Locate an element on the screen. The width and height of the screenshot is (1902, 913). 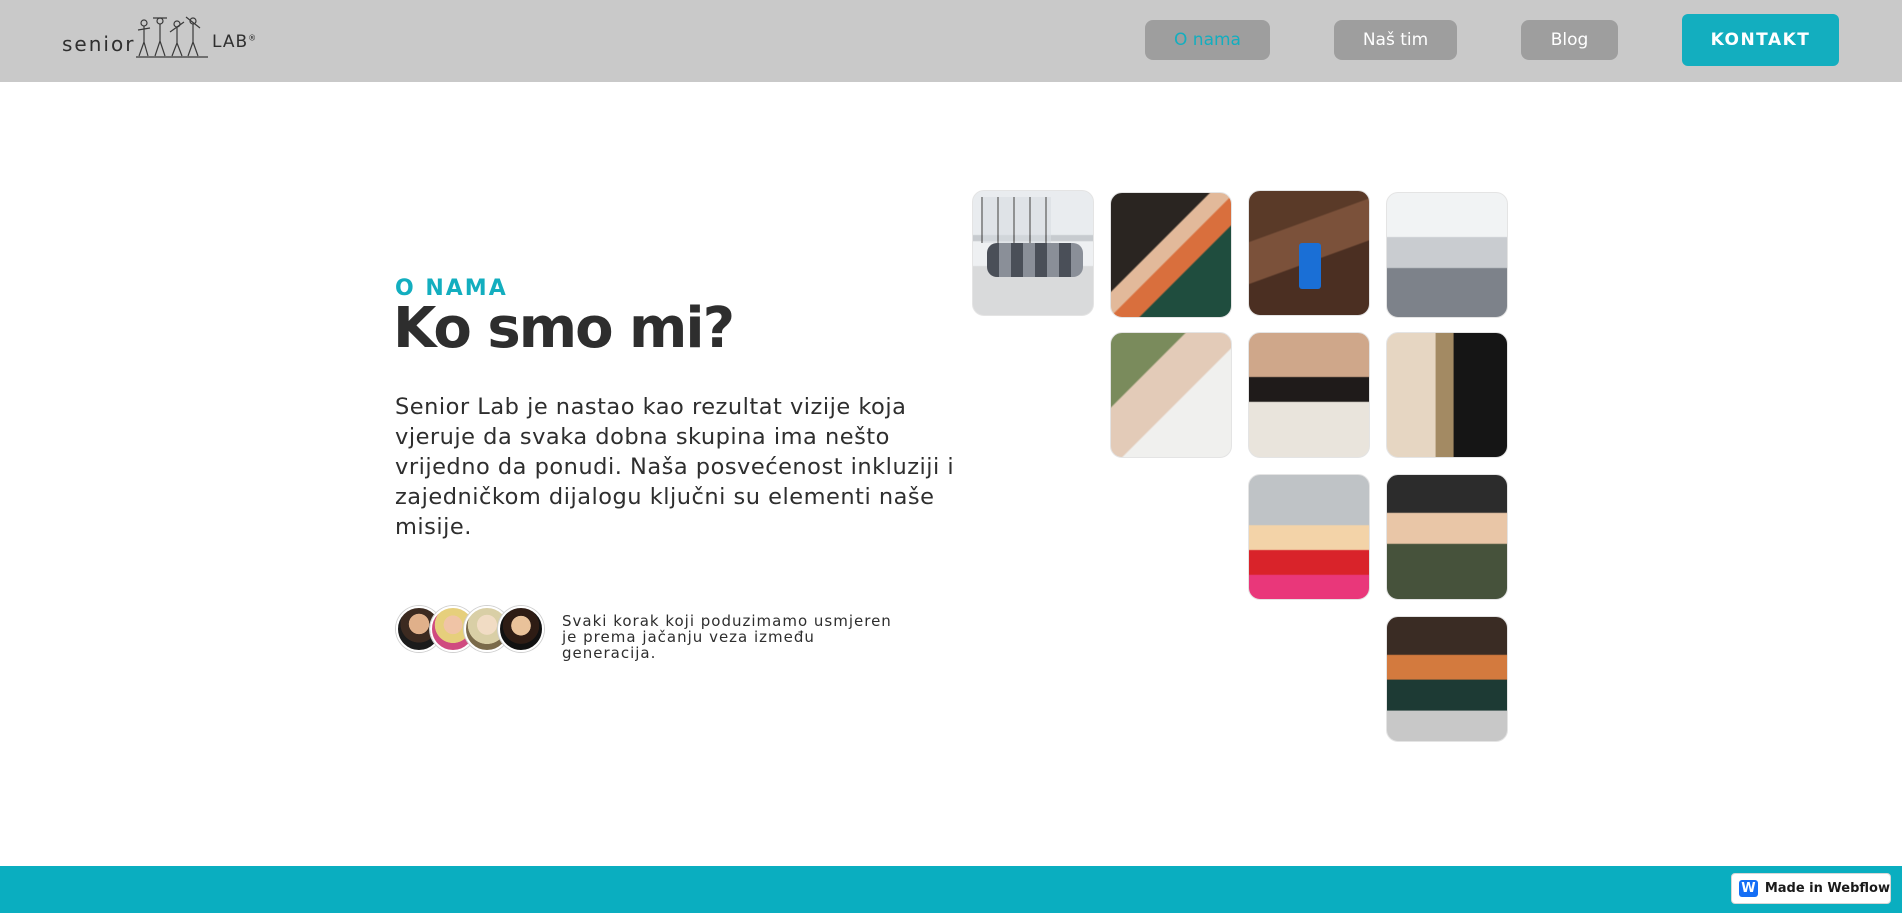
photo-office-meeting is located at coordinates (1447, 255).